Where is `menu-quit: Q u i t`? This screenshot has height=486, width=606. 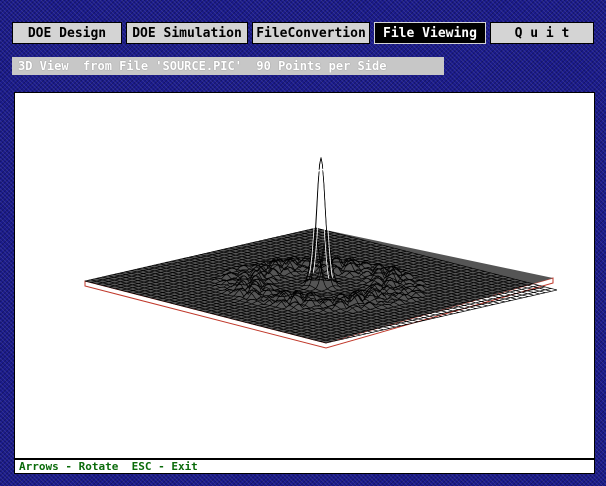
menu-quit: Q u i t is located at coordinates (542, 33).